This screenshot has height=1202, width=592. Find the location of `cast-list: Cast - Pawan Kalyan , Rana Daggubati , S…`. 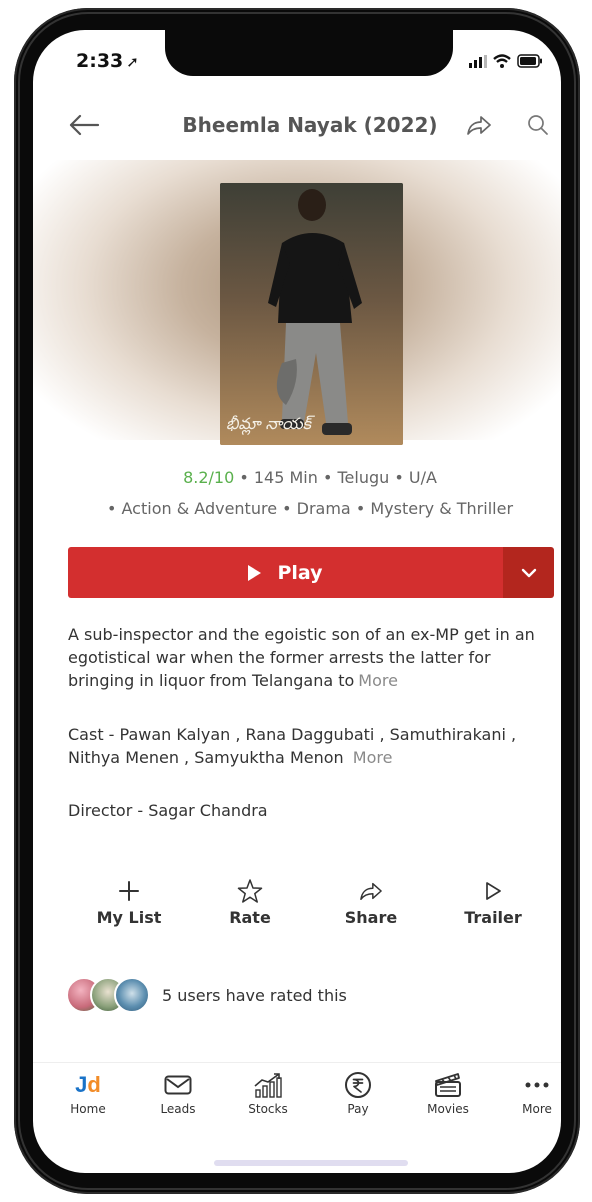

cast-list: Cast - Pawan Kalyan , Rana Daggubati , S… is located at coordinates (292, 746).